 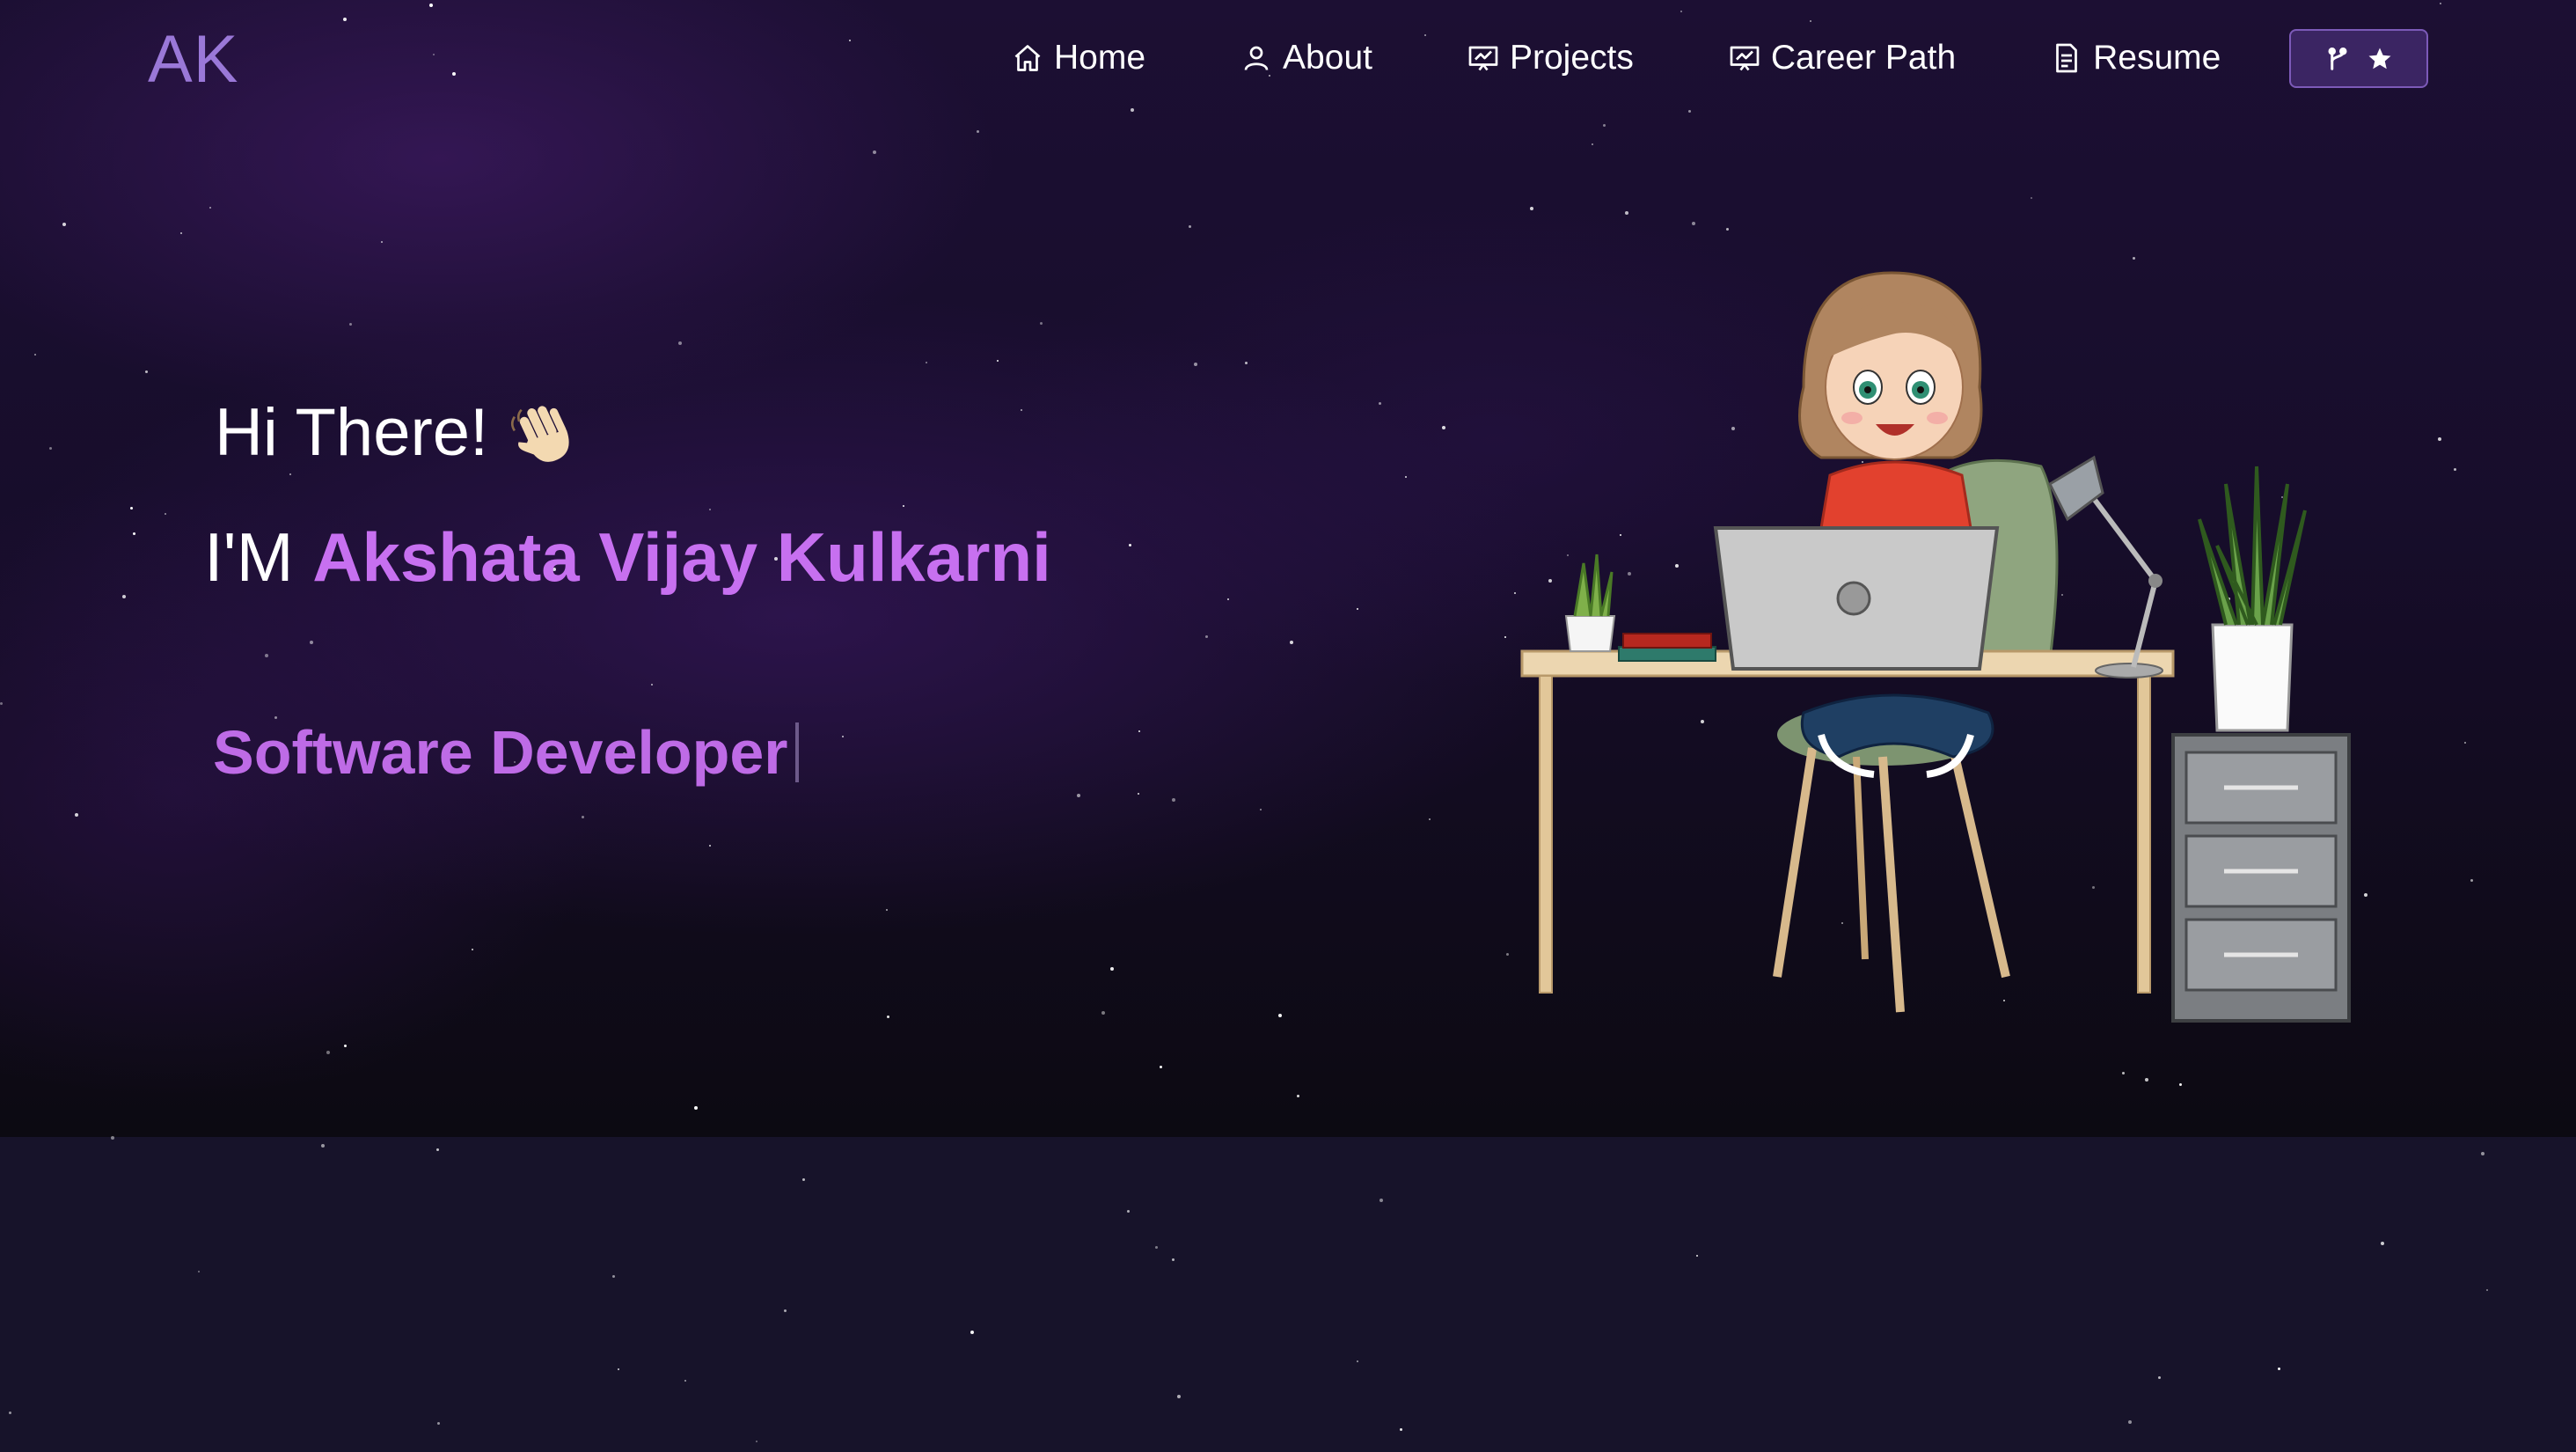 I want to click on nav-projects: Projects, so click(x=1550, y=58).